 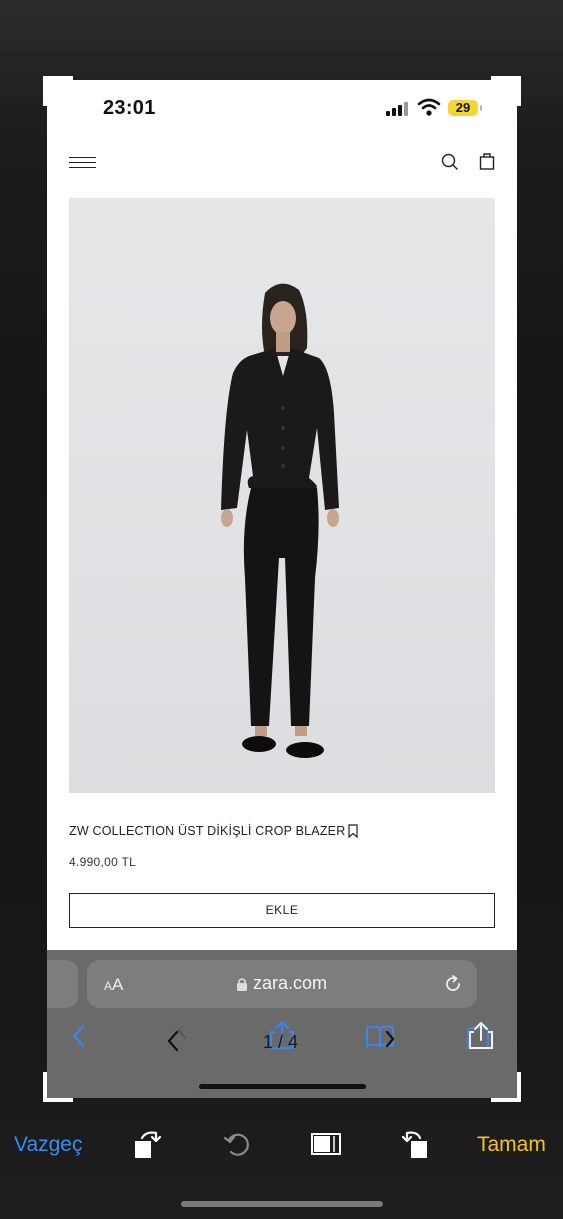 What do you see at coordinates (62, 984) in the screenshot?
I see `previous-tab-preview` at bounding box center [62, 984].